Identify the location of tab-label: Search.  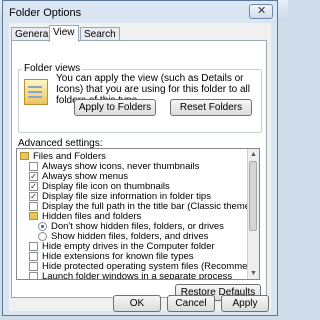
(100, 34).